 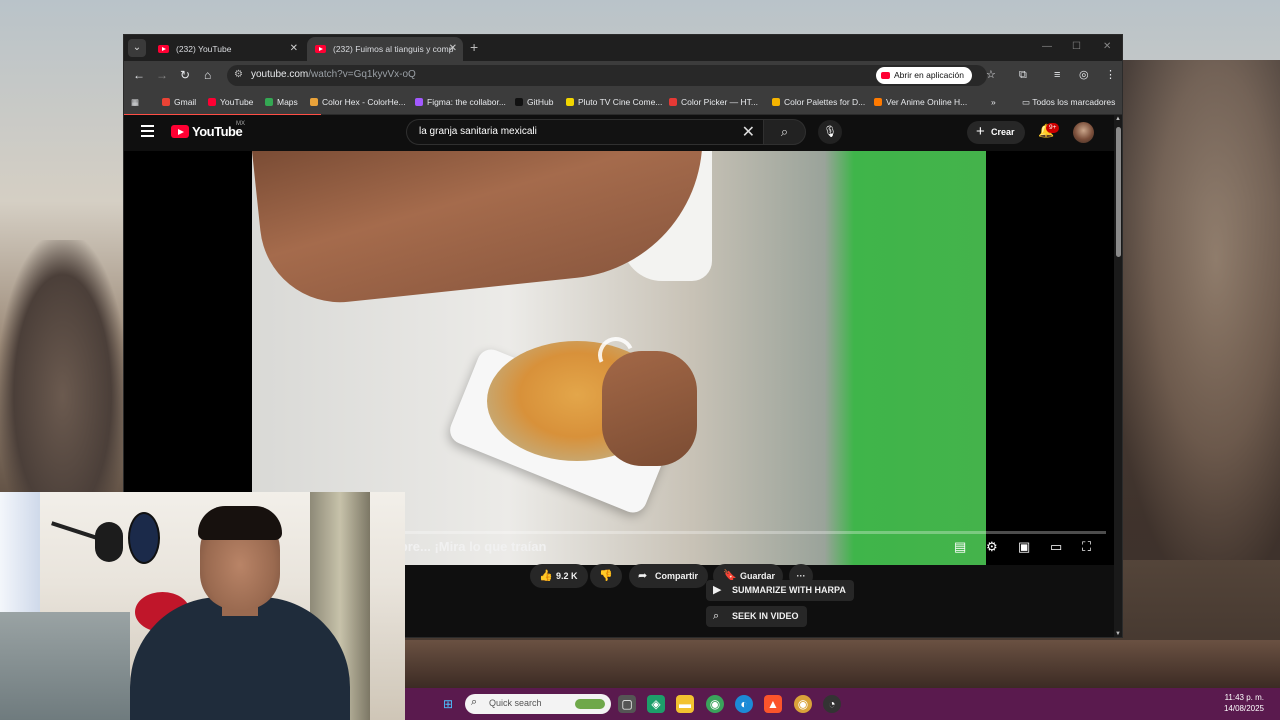 I want to click on share-arrow-icon: ➦, so click(x=643, y=576).